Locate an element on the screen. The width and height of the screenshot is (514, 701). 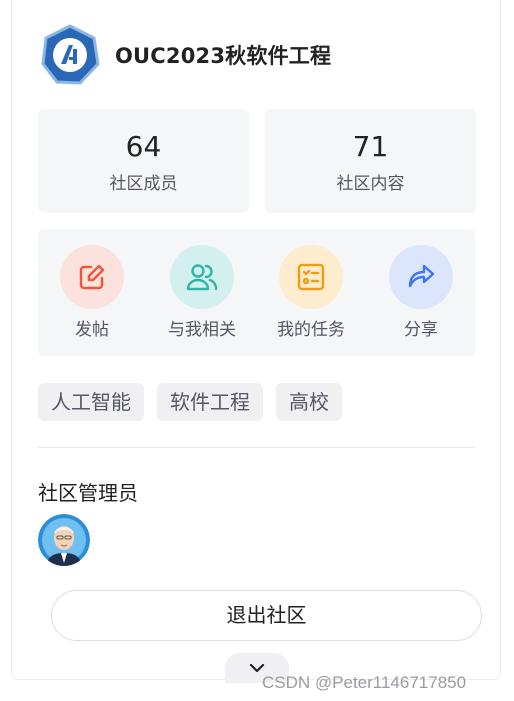
related-label: 与我相关 is located at coordinates (202, 330).